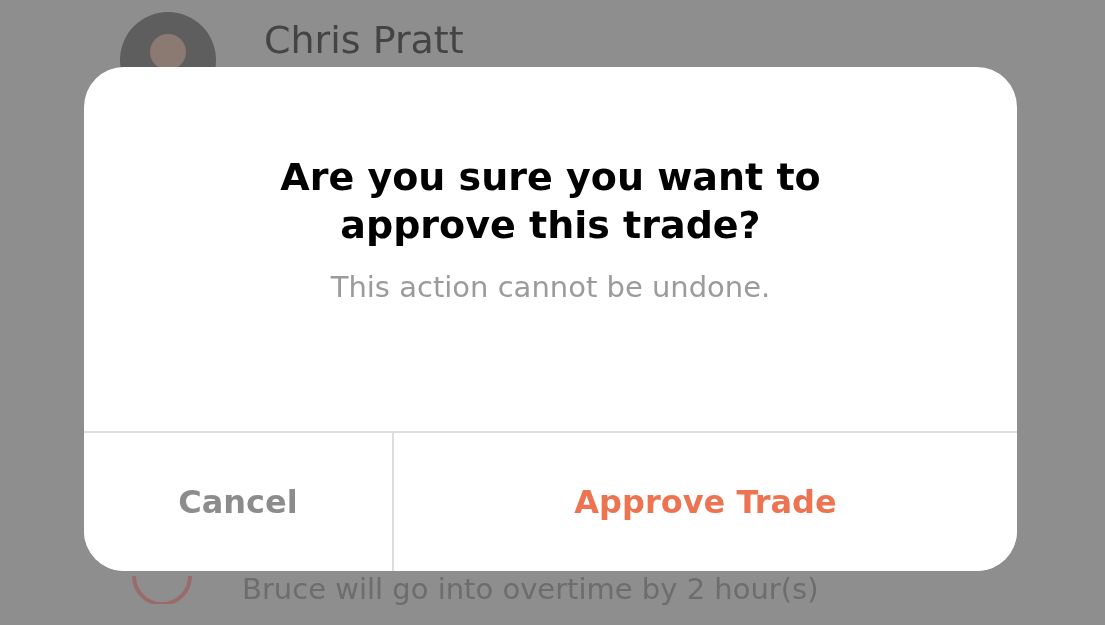 This screenshot has height=625, width=1105. Describe the element at coordinates (550, 287) in the screenshot. I see `dialog-message: This action cannot be undone.` at that location.